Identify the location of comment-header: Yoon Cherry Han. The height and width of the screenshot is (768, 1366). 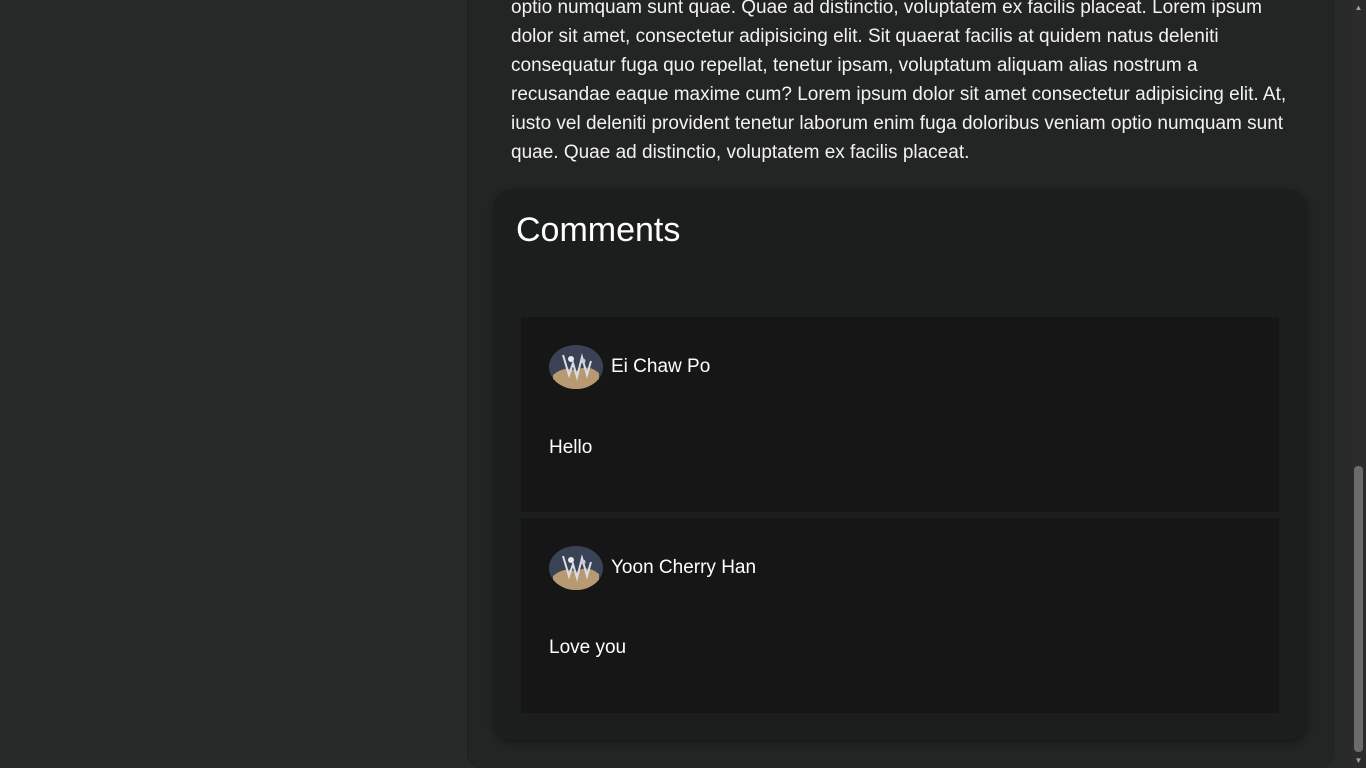
(652, 568).